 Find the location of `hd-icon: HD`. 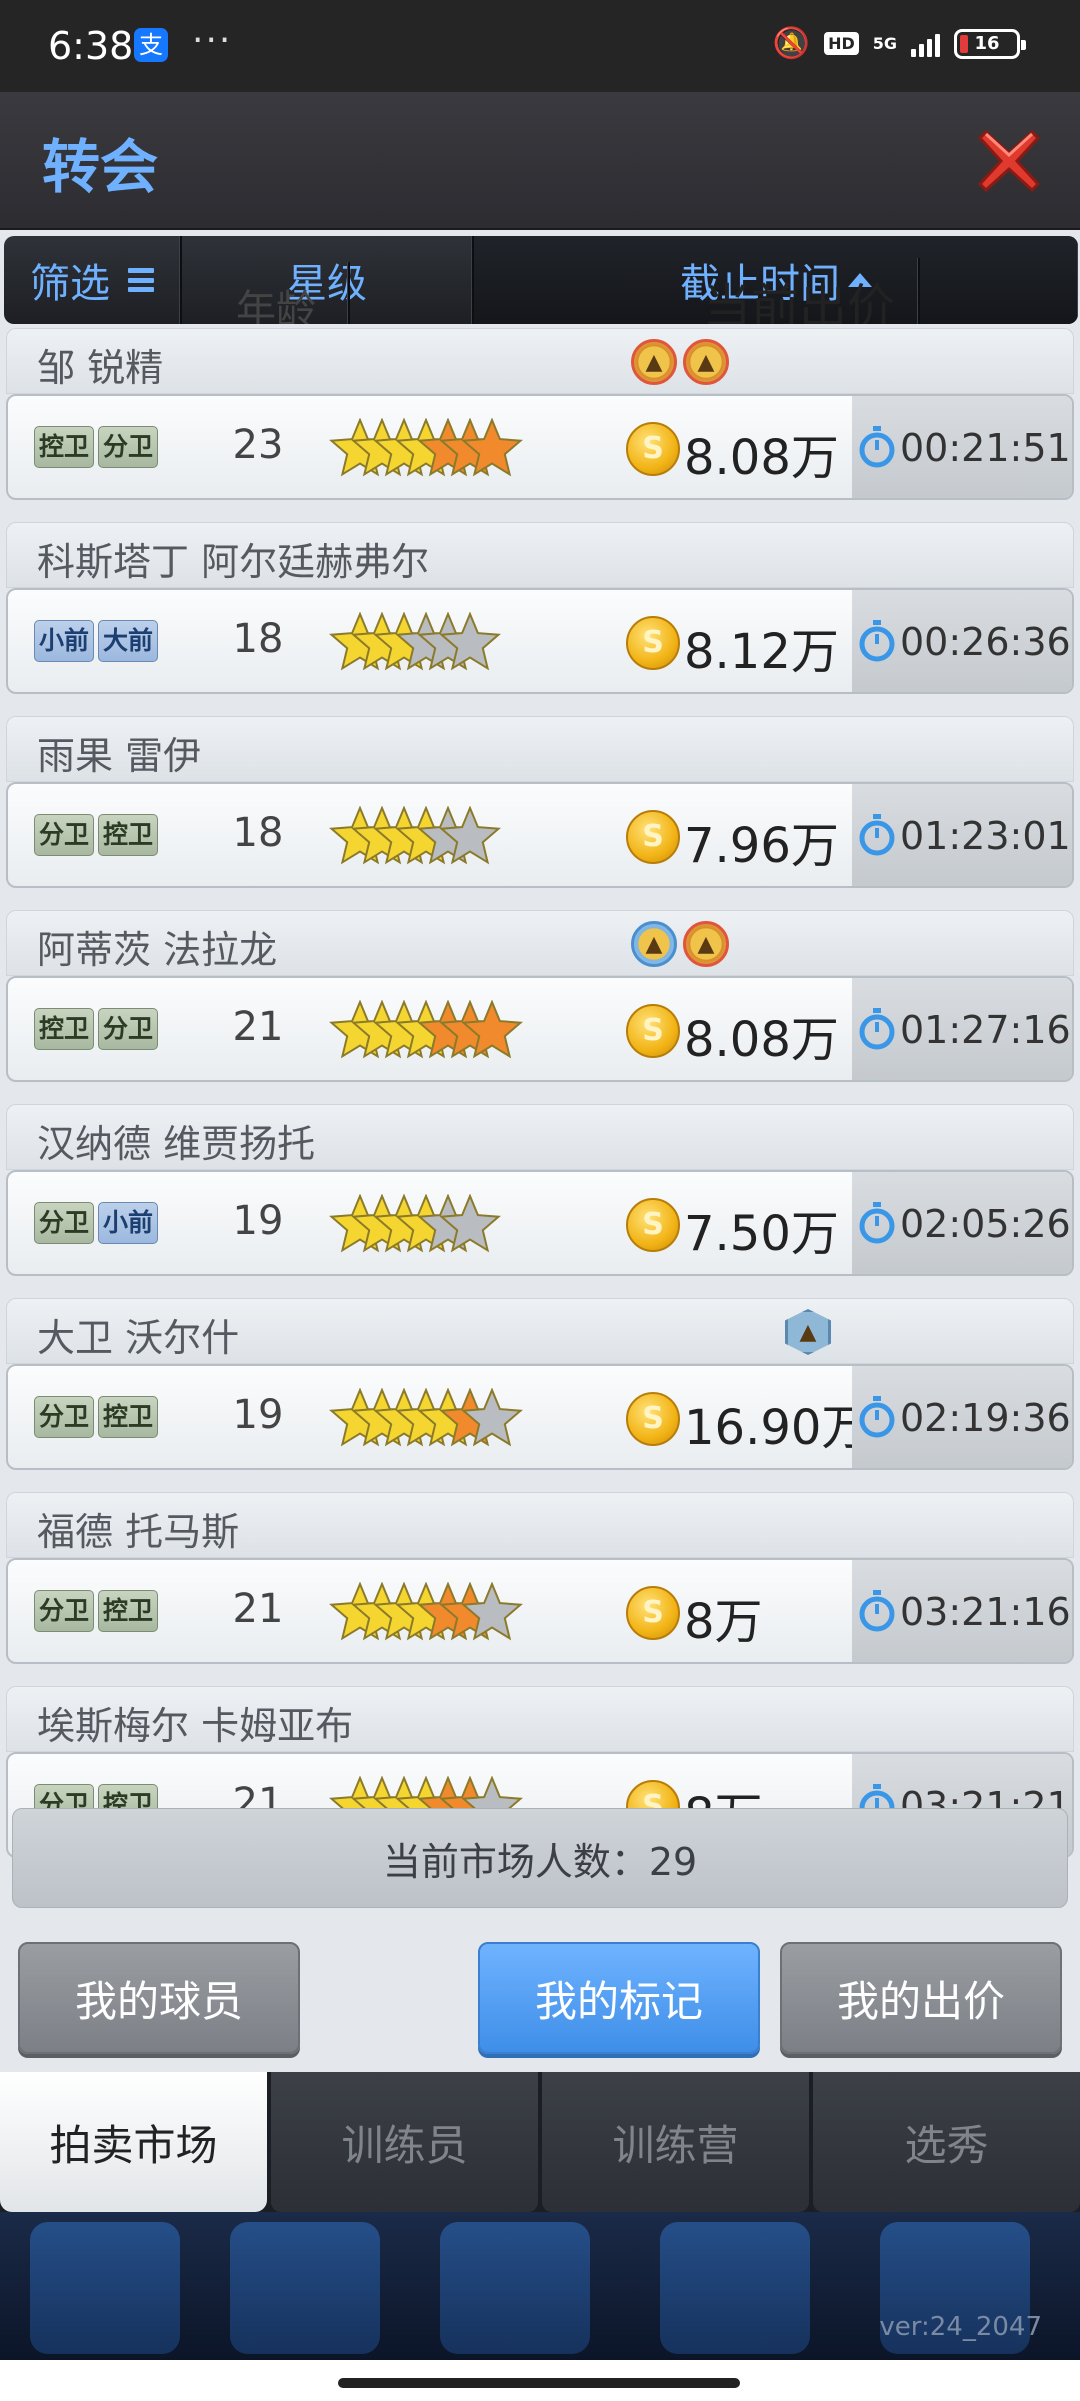

hd-icon: HD is located at coordinates (841, 43).